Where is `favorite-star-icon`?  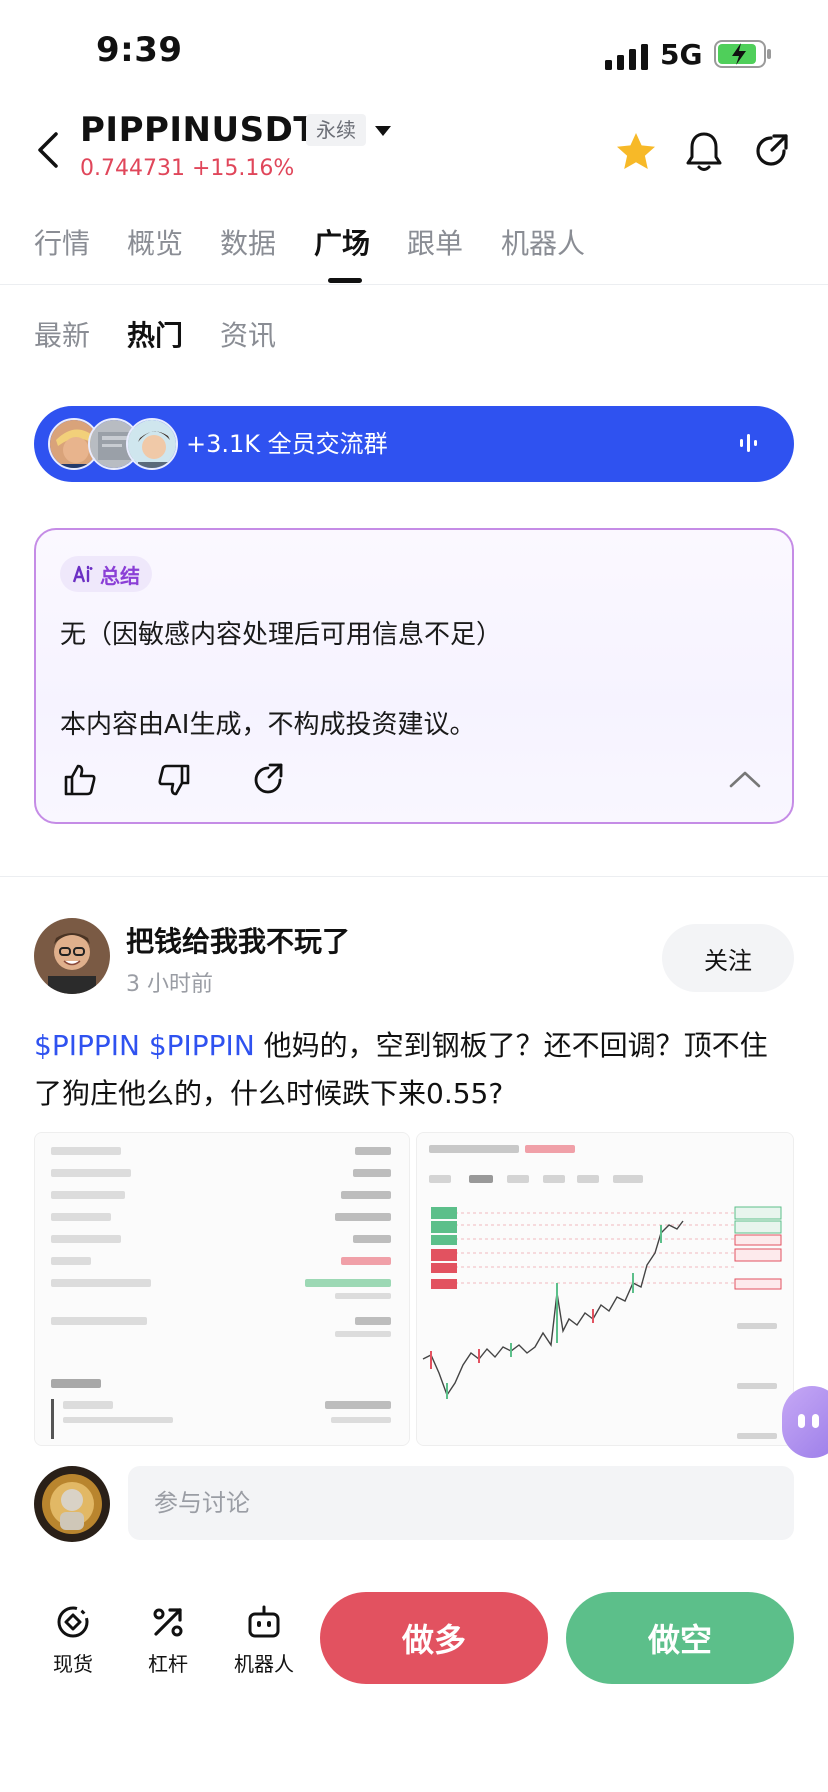
favorite-star-icon is located at coordinates (636, 152).